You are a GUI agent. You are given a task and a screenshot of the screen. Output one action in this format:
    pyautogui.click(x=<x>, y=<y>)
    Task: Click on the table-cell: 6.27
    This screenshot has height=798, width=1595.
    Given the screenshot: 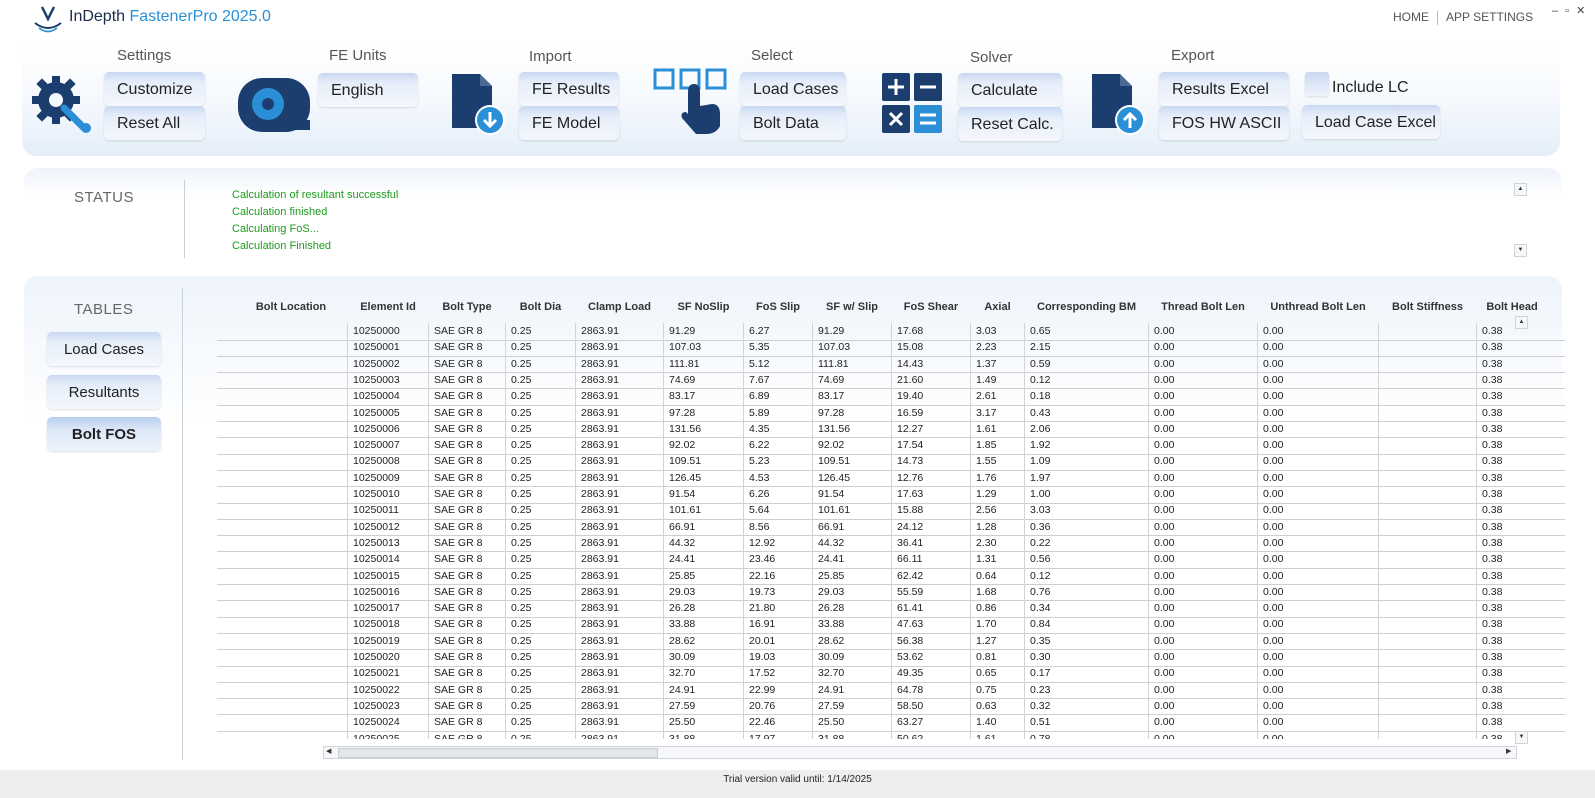 What is the action you would take?
    pyautogui.click(x=759, y=331)
    